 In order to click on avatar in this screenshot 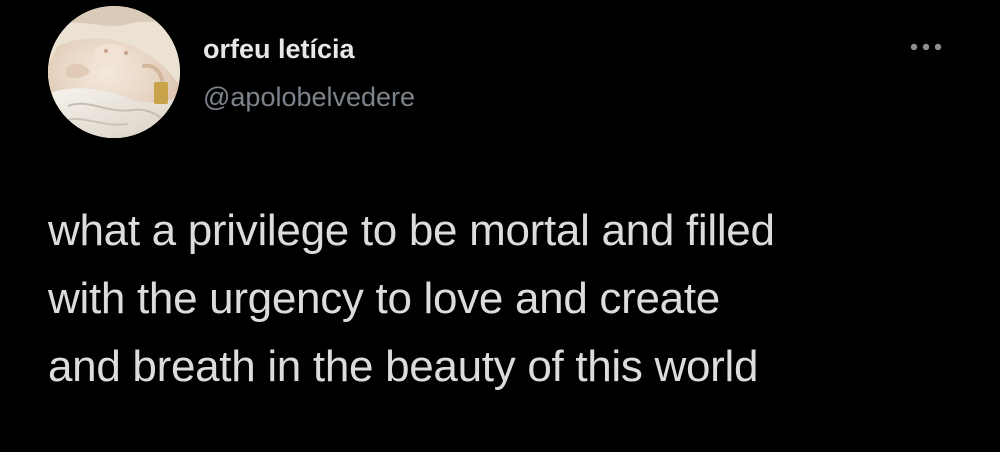, I will do `click(114, 72)`.